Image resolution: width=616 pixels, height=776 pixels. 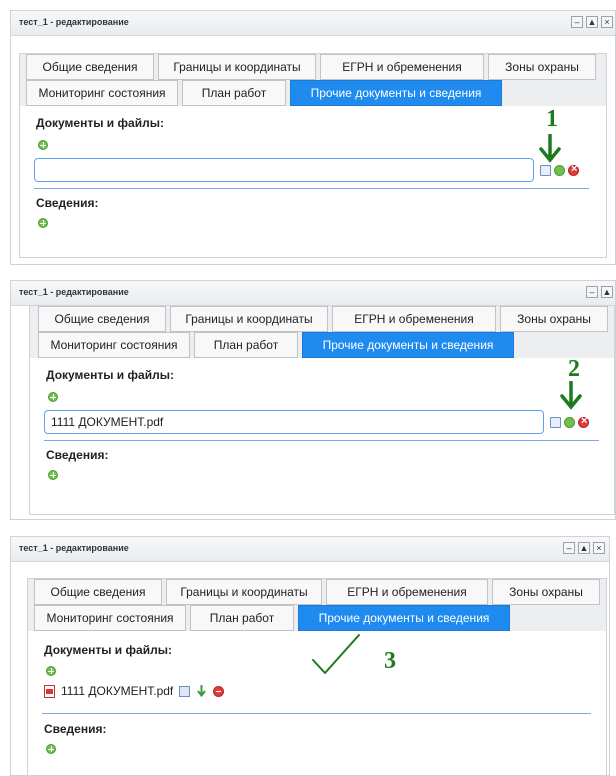 I want to click on document-name-input: 1111 ДОКУМЕНТ.pdf, so click(x=294, y=422).